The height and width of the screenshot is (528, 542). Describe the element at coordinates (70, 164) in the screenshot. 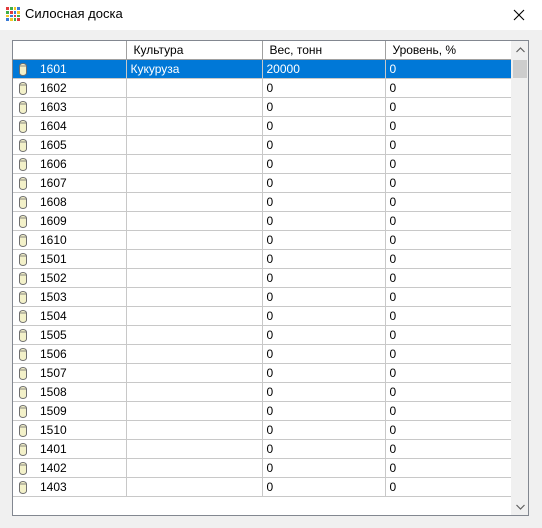

I see `silo-id-cell: 1606` at that location.